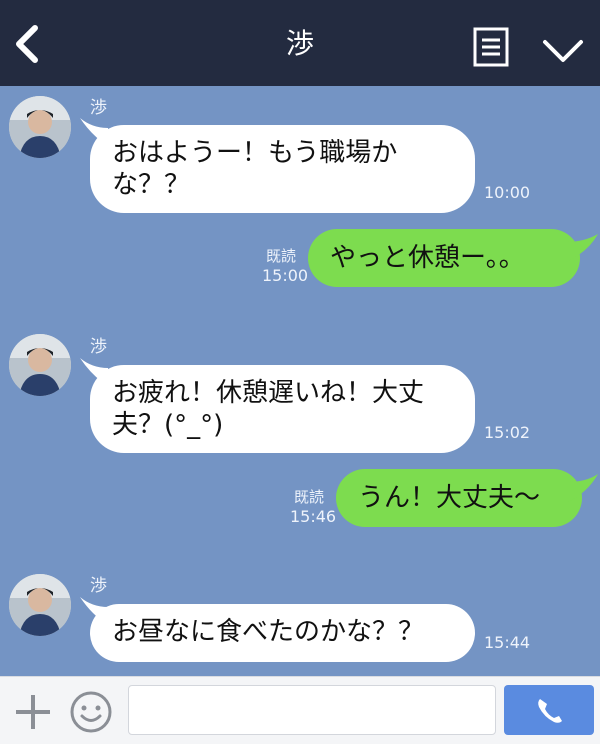 The width and height of the screenshot is (600, 744). I want to click on input-bar, so click(300, 710).